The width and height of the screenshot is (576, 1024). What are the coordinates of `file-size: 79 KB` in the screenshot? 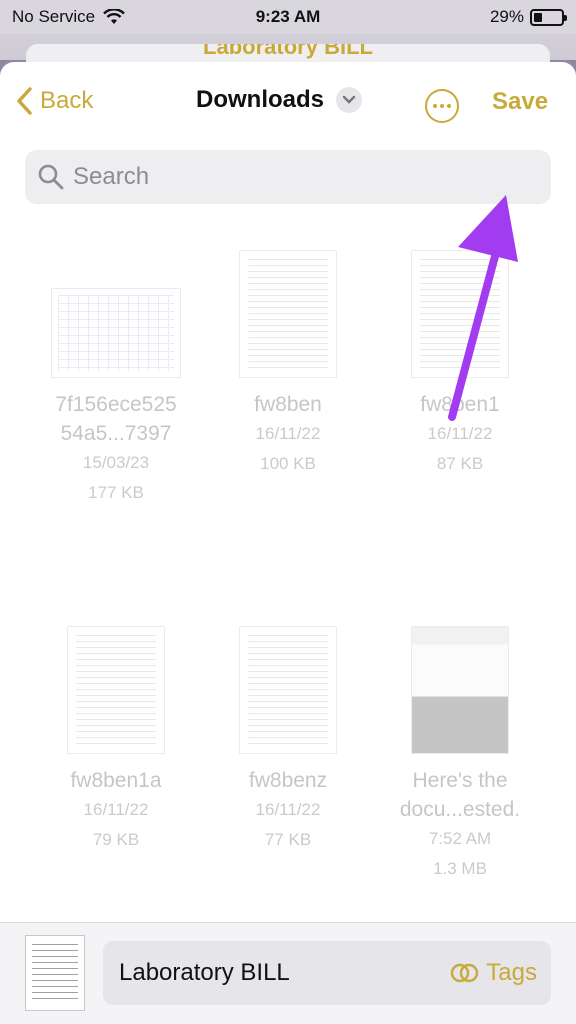 It's located at (116, 839).